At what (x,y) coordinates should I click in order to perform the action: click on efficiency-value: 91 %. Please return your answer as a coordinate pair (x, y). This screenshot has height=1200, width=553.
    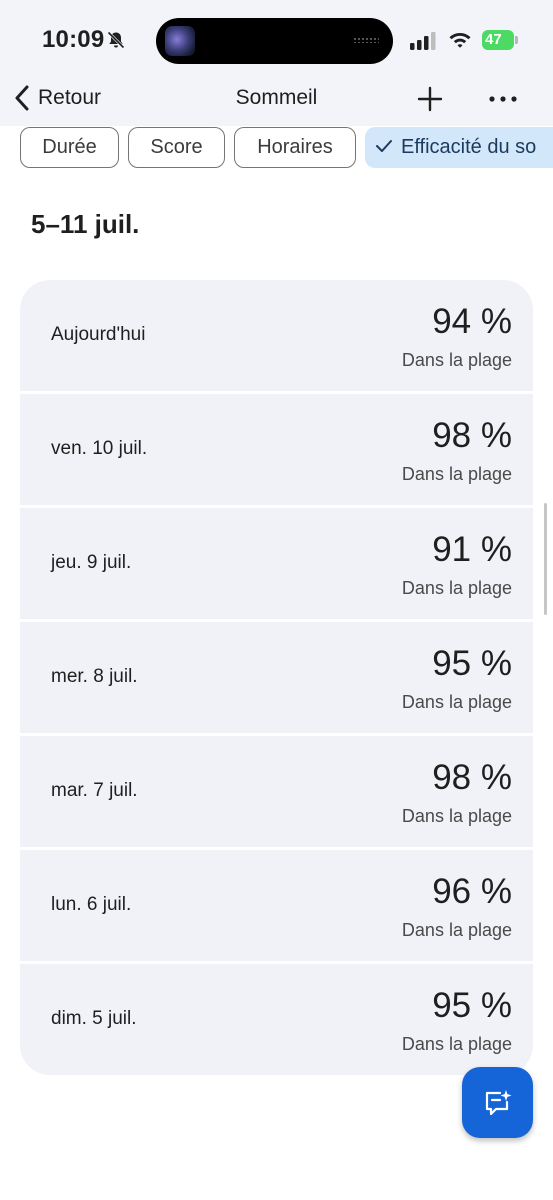
    Looking at the image, I should click on (472, 549).